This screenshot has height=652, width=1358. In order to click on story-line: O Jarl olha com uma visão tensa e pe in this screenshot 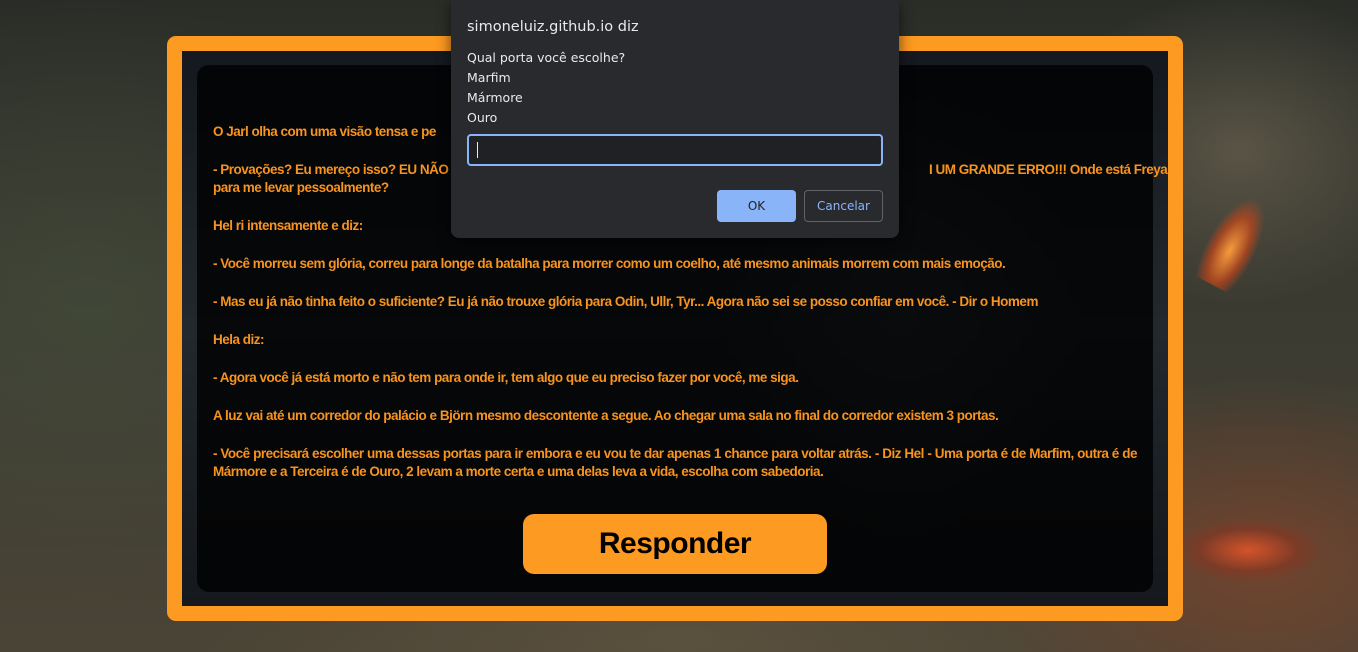, I will do `click(324, 131)`.